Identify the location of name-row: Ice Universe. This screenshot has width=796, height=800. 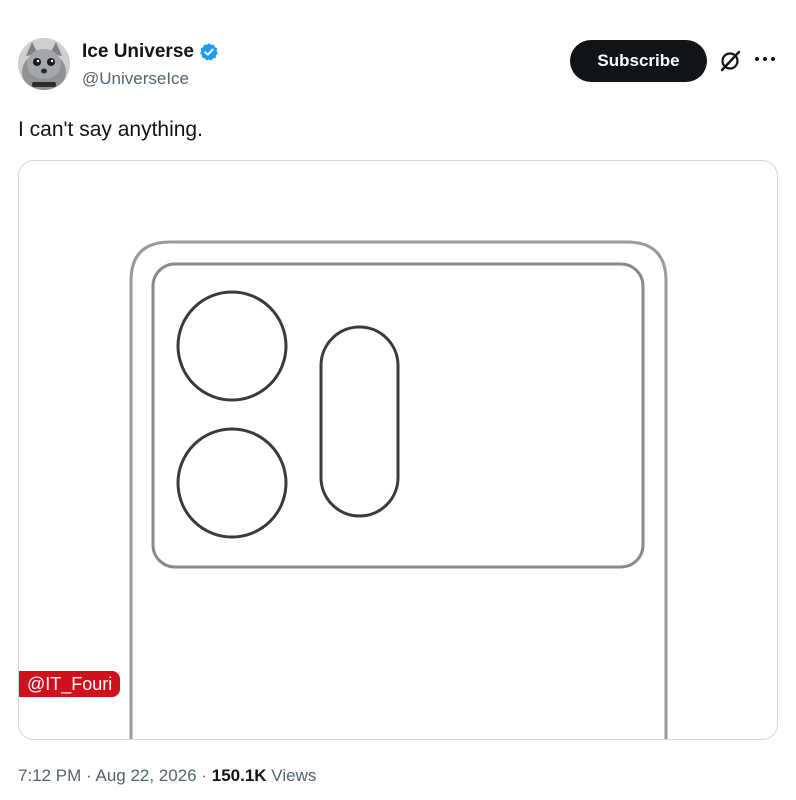
(150, 52).